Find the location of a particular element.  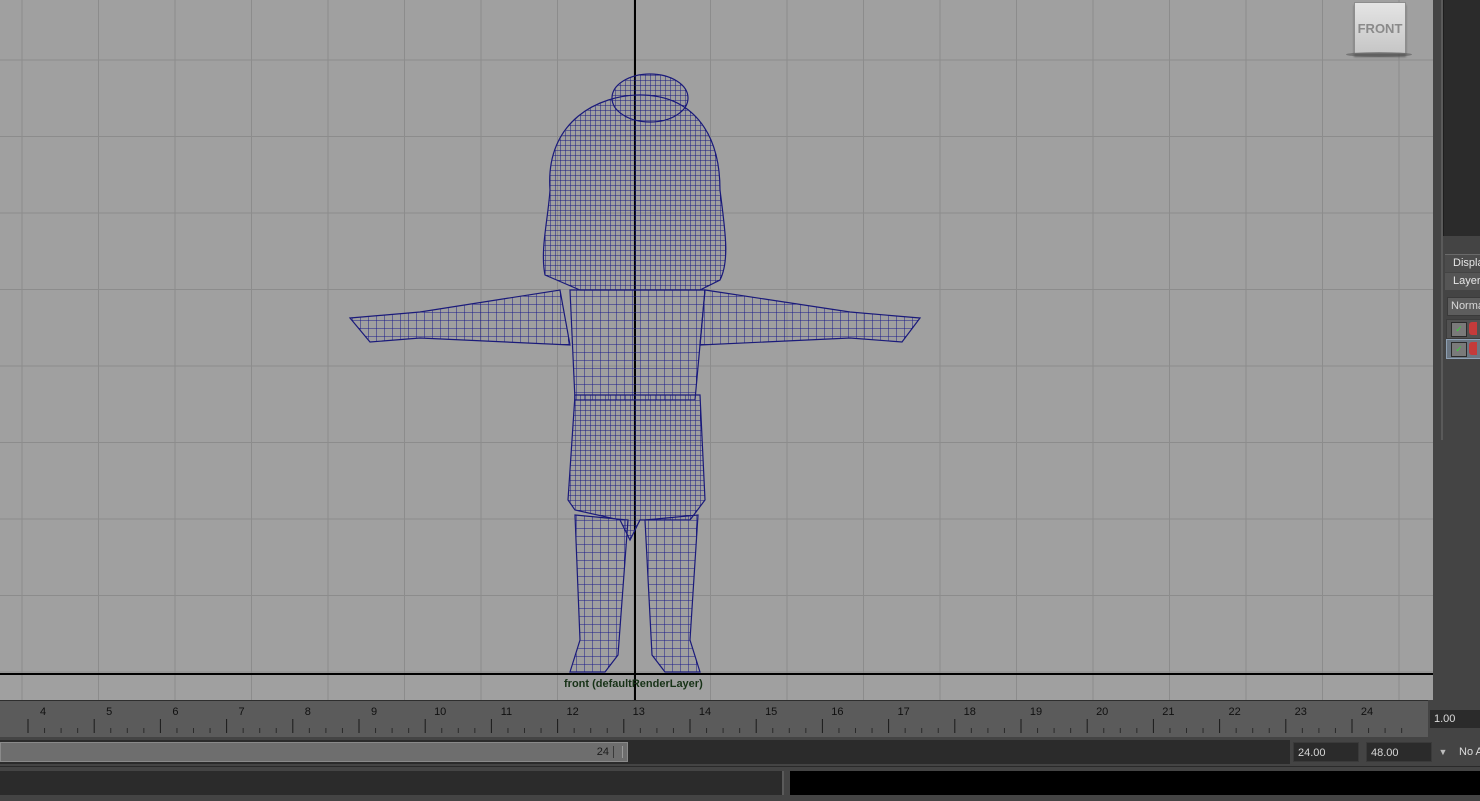

ruler-tick-label: 11 is located at coordinates (506, 712).